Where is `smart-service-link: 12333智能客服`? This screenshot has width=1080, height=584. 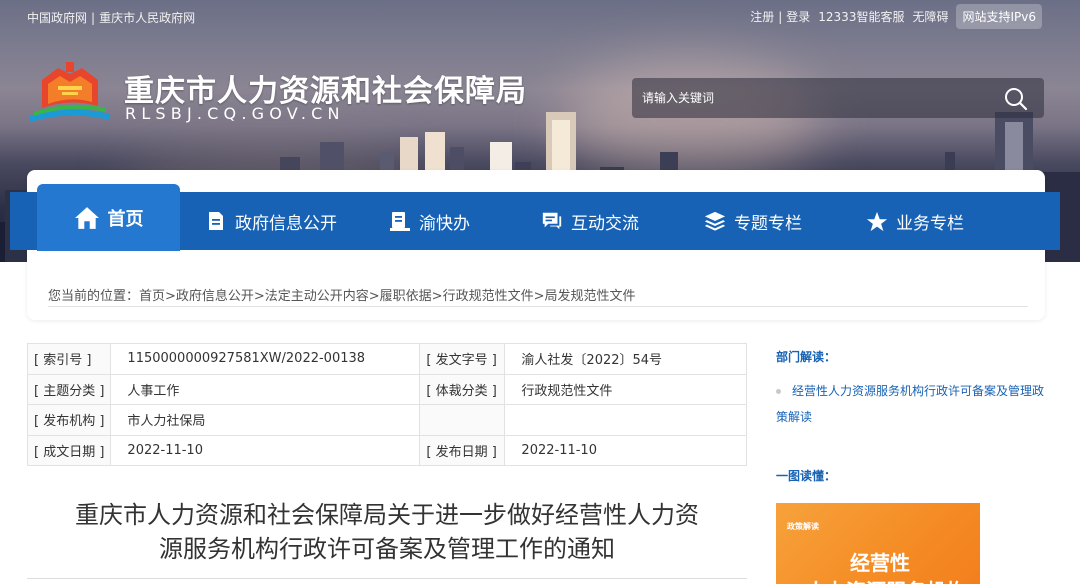
smart-service-link: 12333智能客服 is located at coordinates (861, 16).